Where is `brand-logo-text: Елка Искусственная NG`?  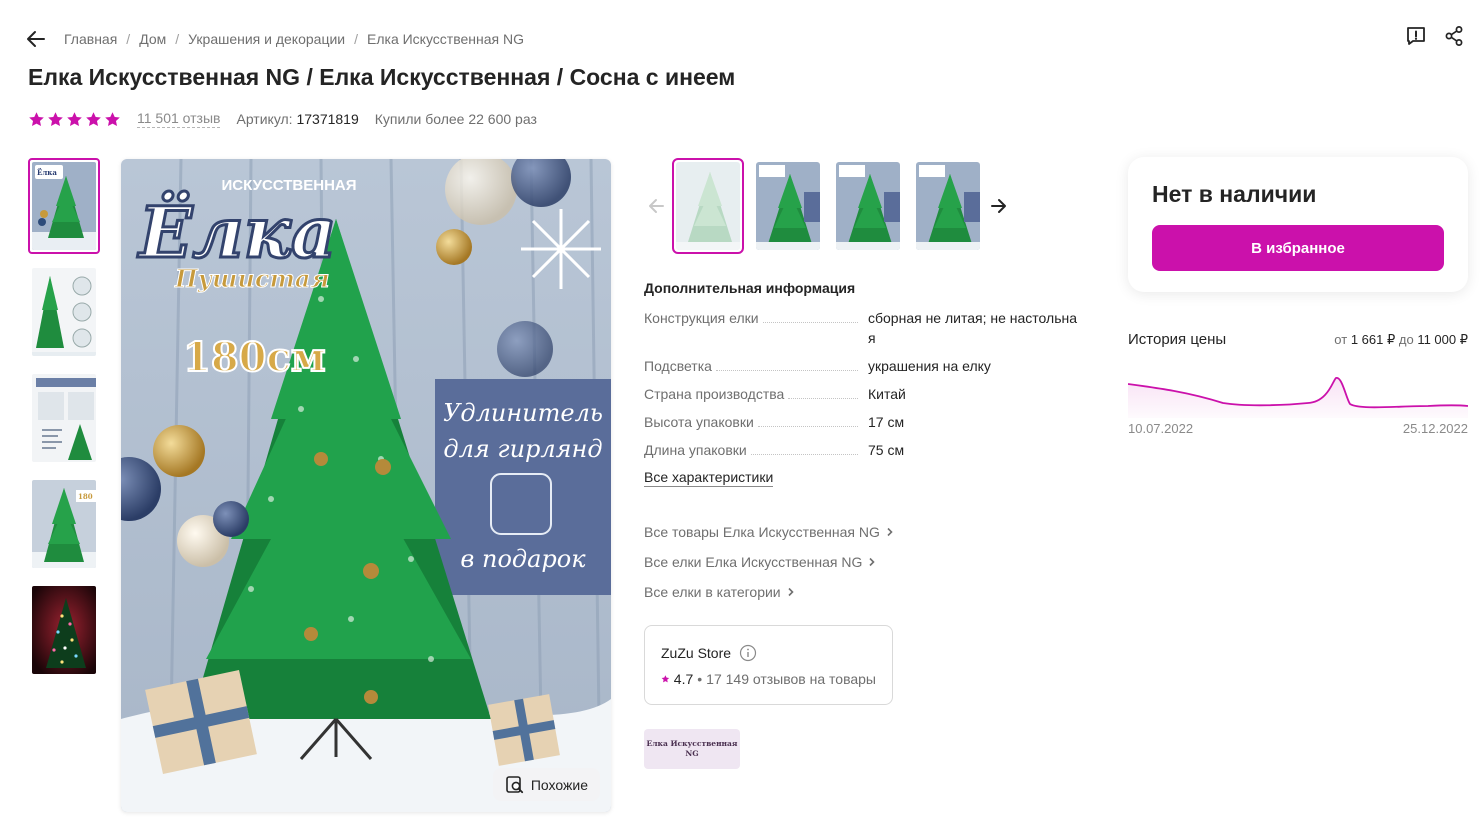
brand-logo-text: Елка Искусственная NG is located at coordinates (692, 748).